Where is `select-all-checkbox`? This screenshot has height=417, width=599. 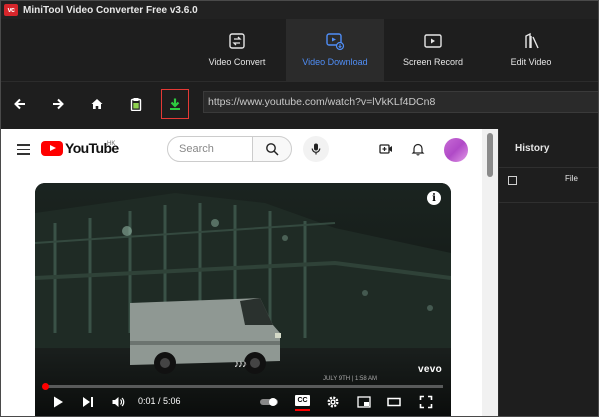 select-all-checkbox is located at coordinates (512, 180).